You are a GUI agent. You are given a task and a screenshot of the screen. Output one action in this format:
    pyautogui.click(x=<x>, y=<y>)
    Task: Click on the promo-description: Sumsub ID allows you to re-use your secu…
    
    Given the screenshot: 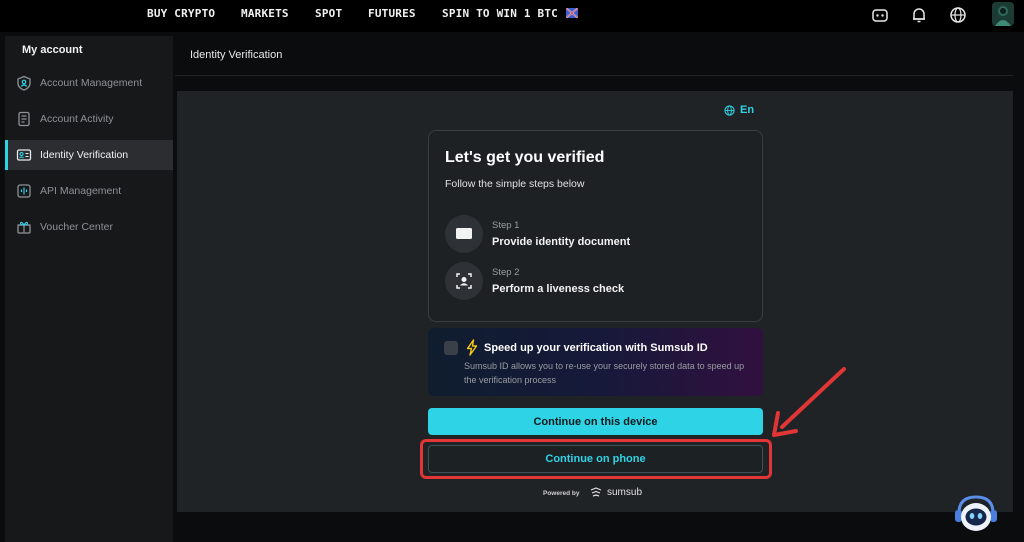 What is the action you would take?
    pyautogui.click(x=604, y=373)
    